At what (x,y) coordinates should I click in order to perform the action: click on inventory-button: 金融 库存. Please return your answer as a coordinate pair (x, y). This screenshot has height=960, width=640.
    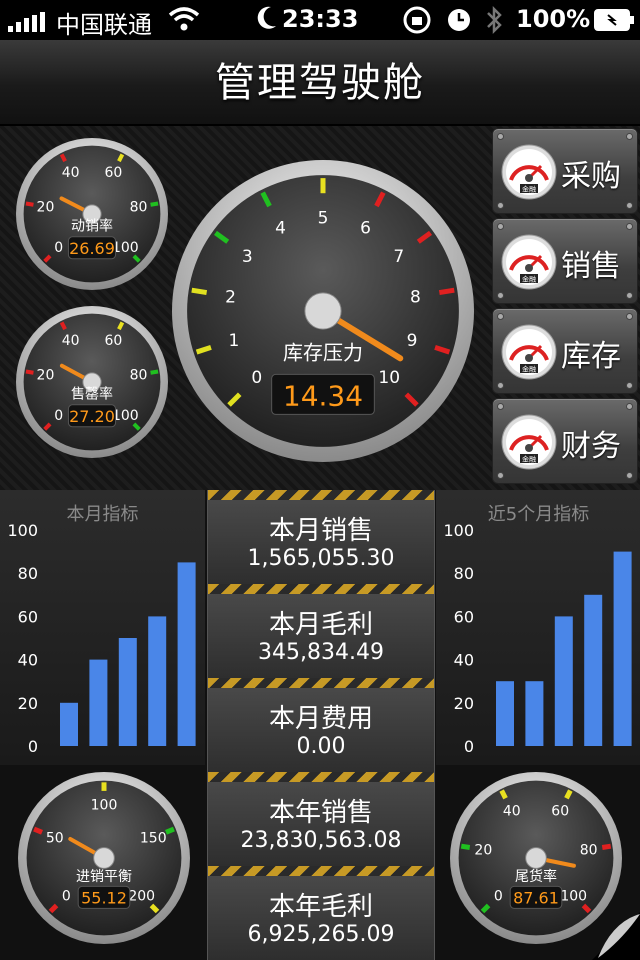
    Looking at the image, I should click on (565, 351).